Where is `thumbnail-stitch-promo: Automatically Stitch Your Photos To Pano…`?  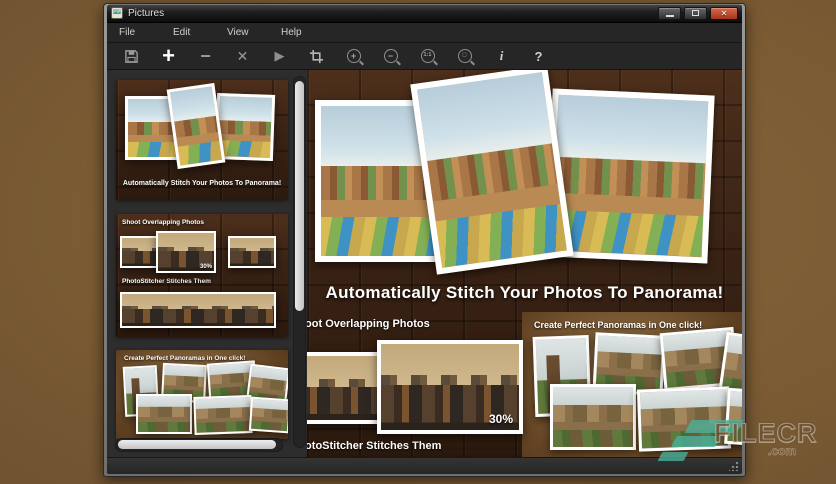 thumbnail-stitch-promo: Automatically Stitch Your Photos To Pano… is located at coordinates (202, 140).